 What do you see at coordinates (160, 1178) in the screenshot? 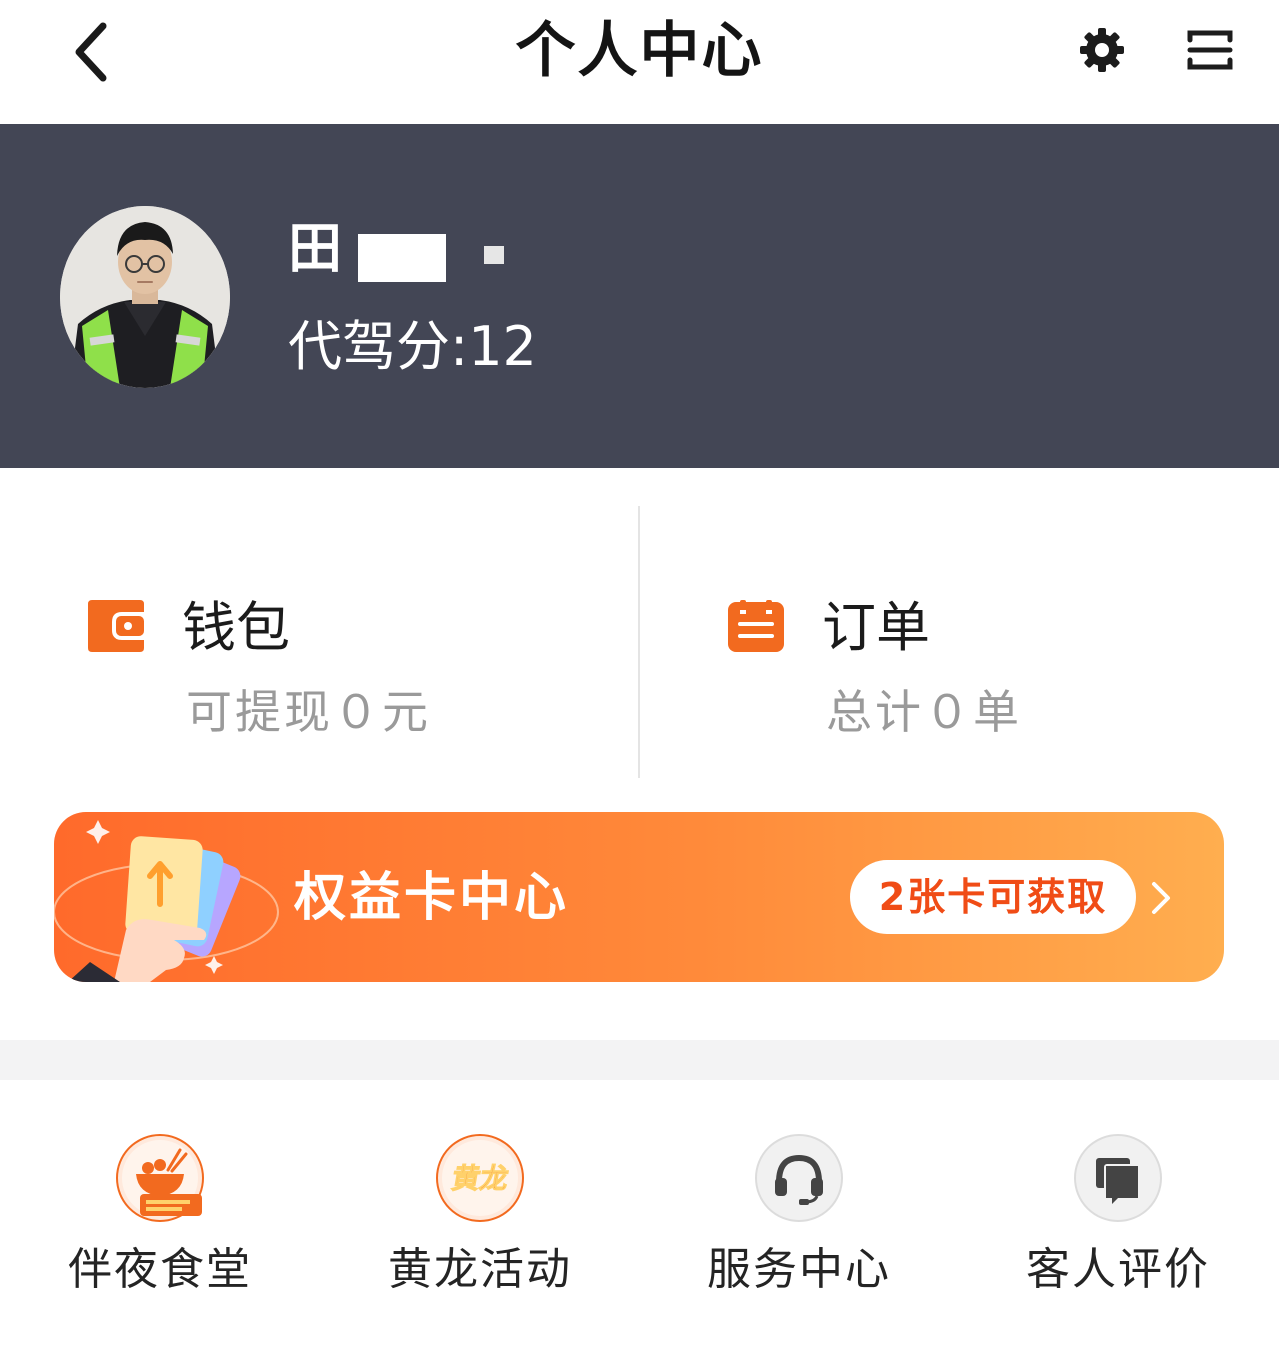
I see `night-canteen-icon` at bounding box center [160, 1178].